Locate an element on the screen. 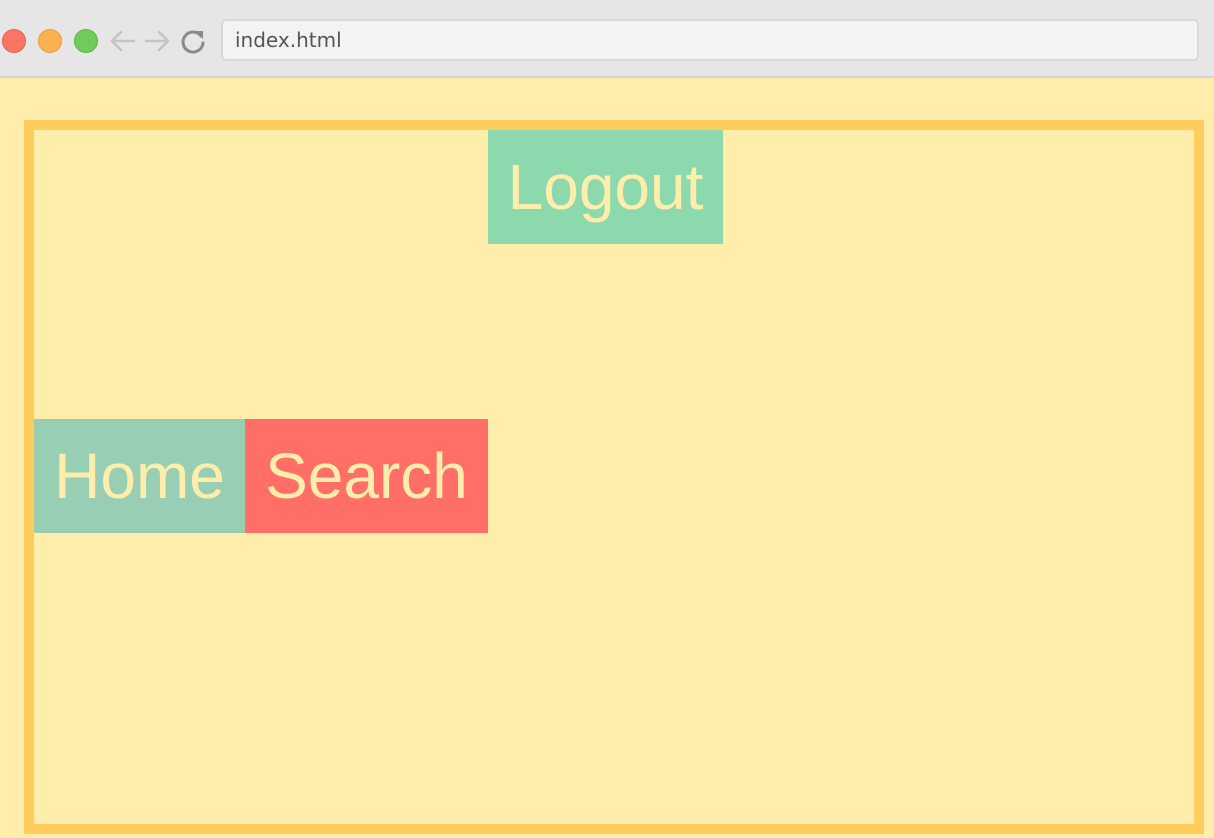  browser-toolbar: index.html is located at coordinates (607, 39).